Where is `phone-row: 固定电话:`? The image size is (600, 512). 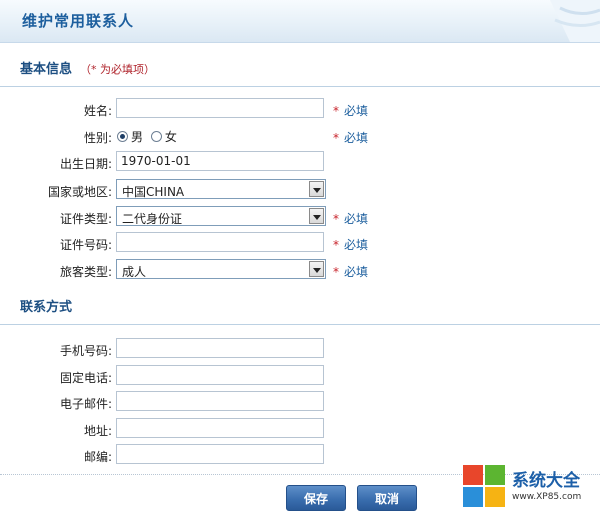 phone-row: 固定电话: is located at coordinates (300, 376).